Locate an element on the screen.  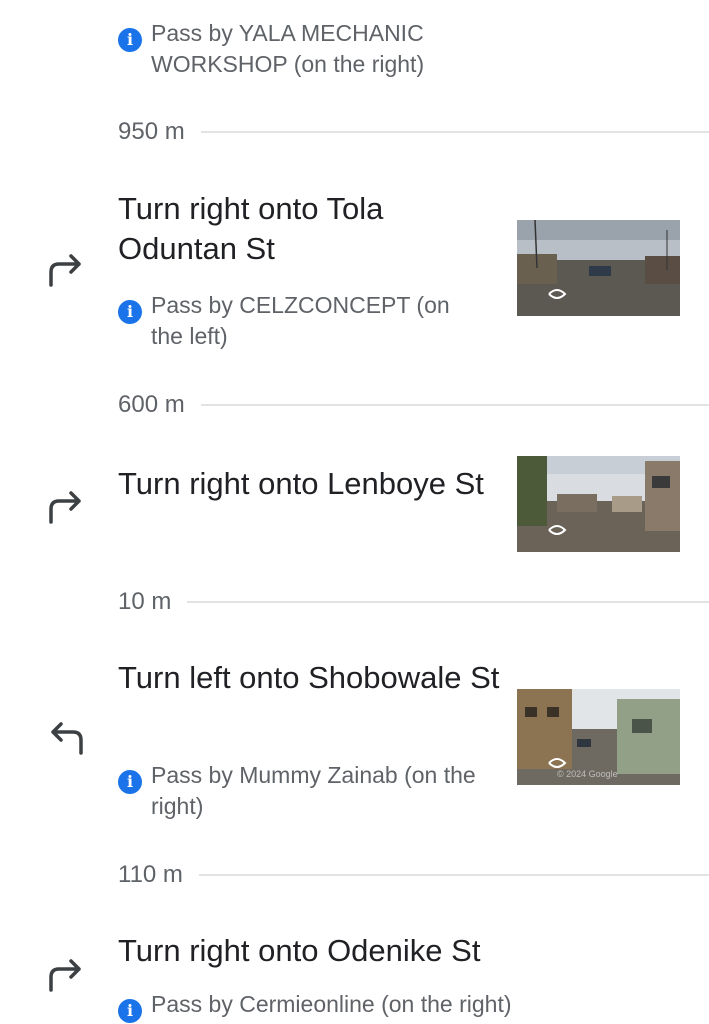
distance-divider: 10 m is located at coordinates (413, 602).